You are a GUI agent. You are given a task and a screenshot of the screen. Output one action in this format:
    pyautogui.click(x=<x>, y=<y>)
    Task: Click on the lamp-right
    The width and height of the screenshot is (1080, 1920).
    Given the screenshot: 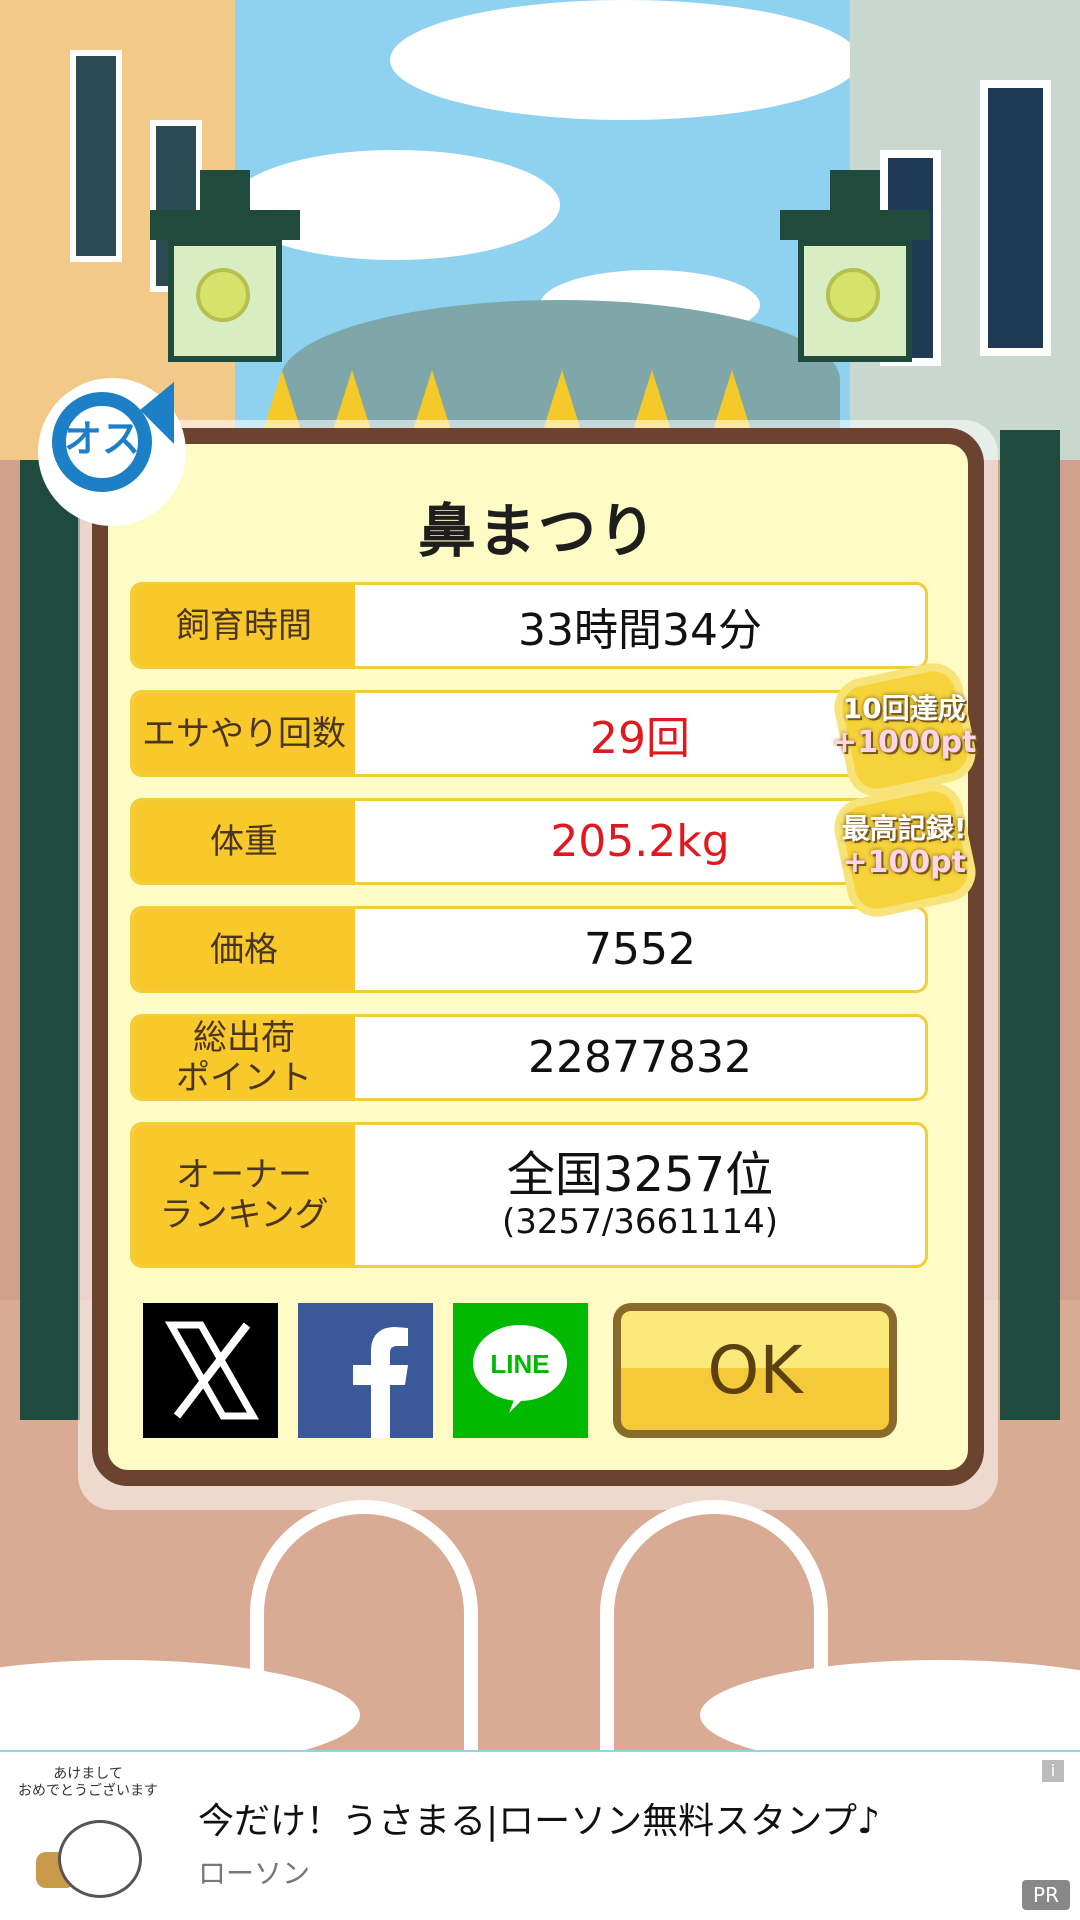 What is the action you would take?
    pyautogui.click(x=855, y=295)
    